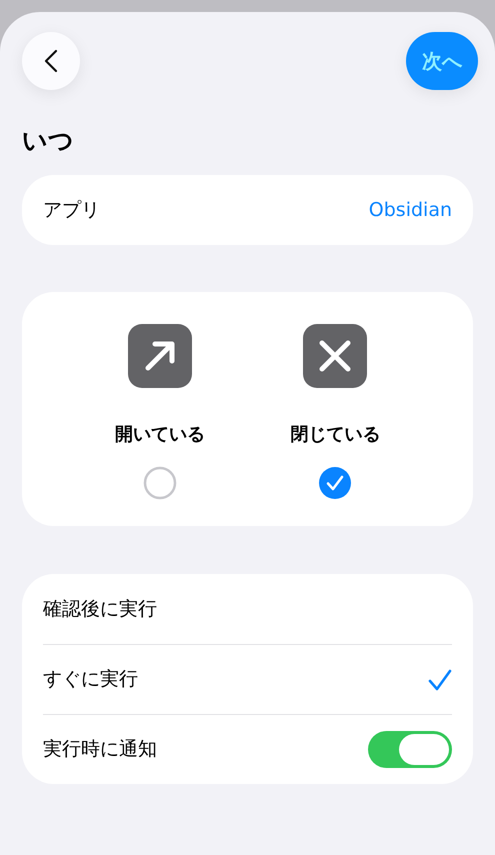  What do you see at coordinates (48, 140) in the screenshot?
I see `section-title: いつ` at bounding box center [48, 140].